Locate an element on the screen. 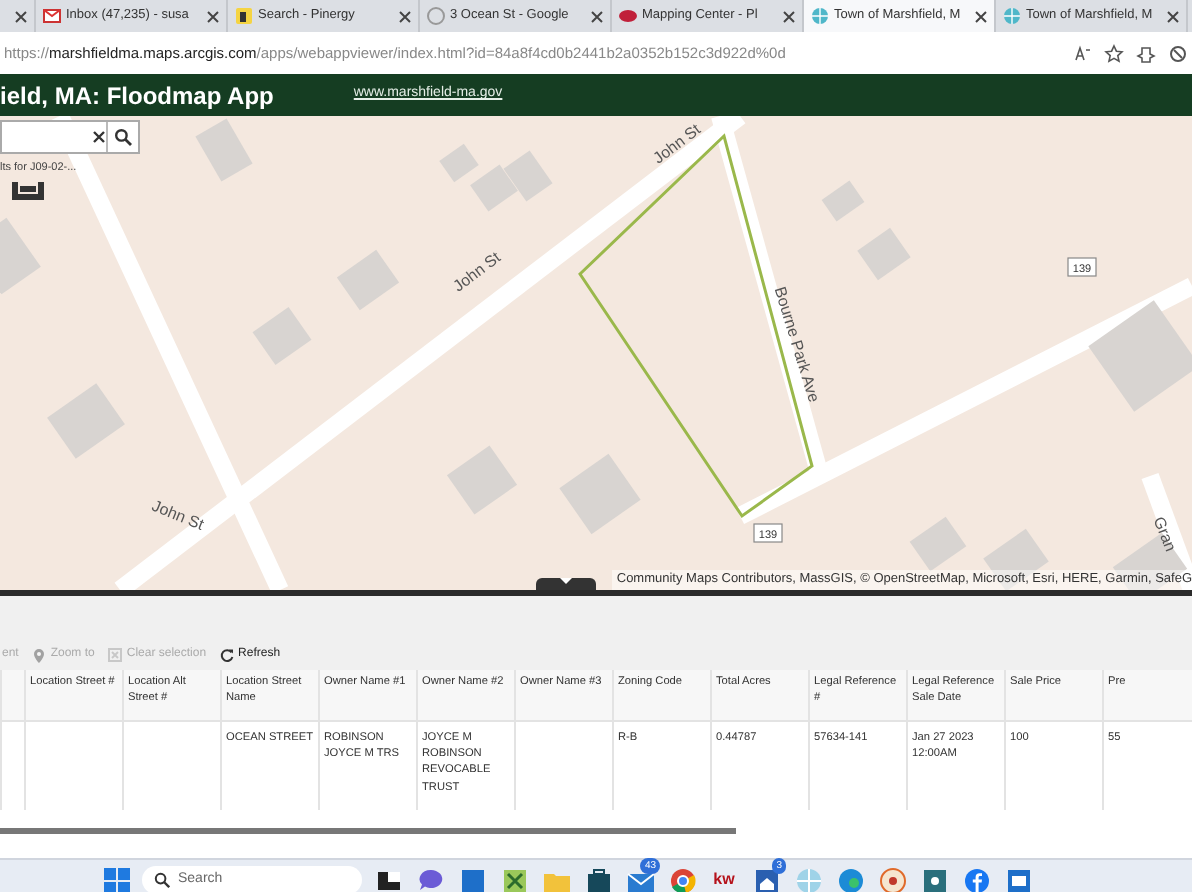 The width and height of the screenshot is (1192, 892). refresh-icon is located at coordinates (227, 655).